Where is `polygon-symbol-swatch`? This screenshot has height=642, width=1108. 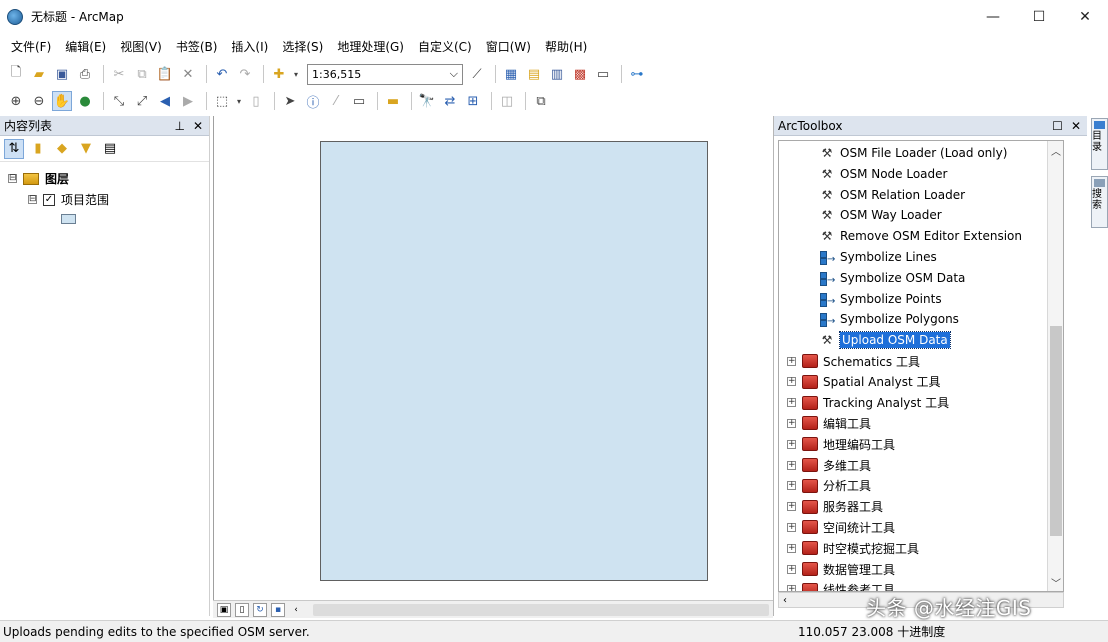
polygon-symbol-swatch is located at coordinates (68, 219).